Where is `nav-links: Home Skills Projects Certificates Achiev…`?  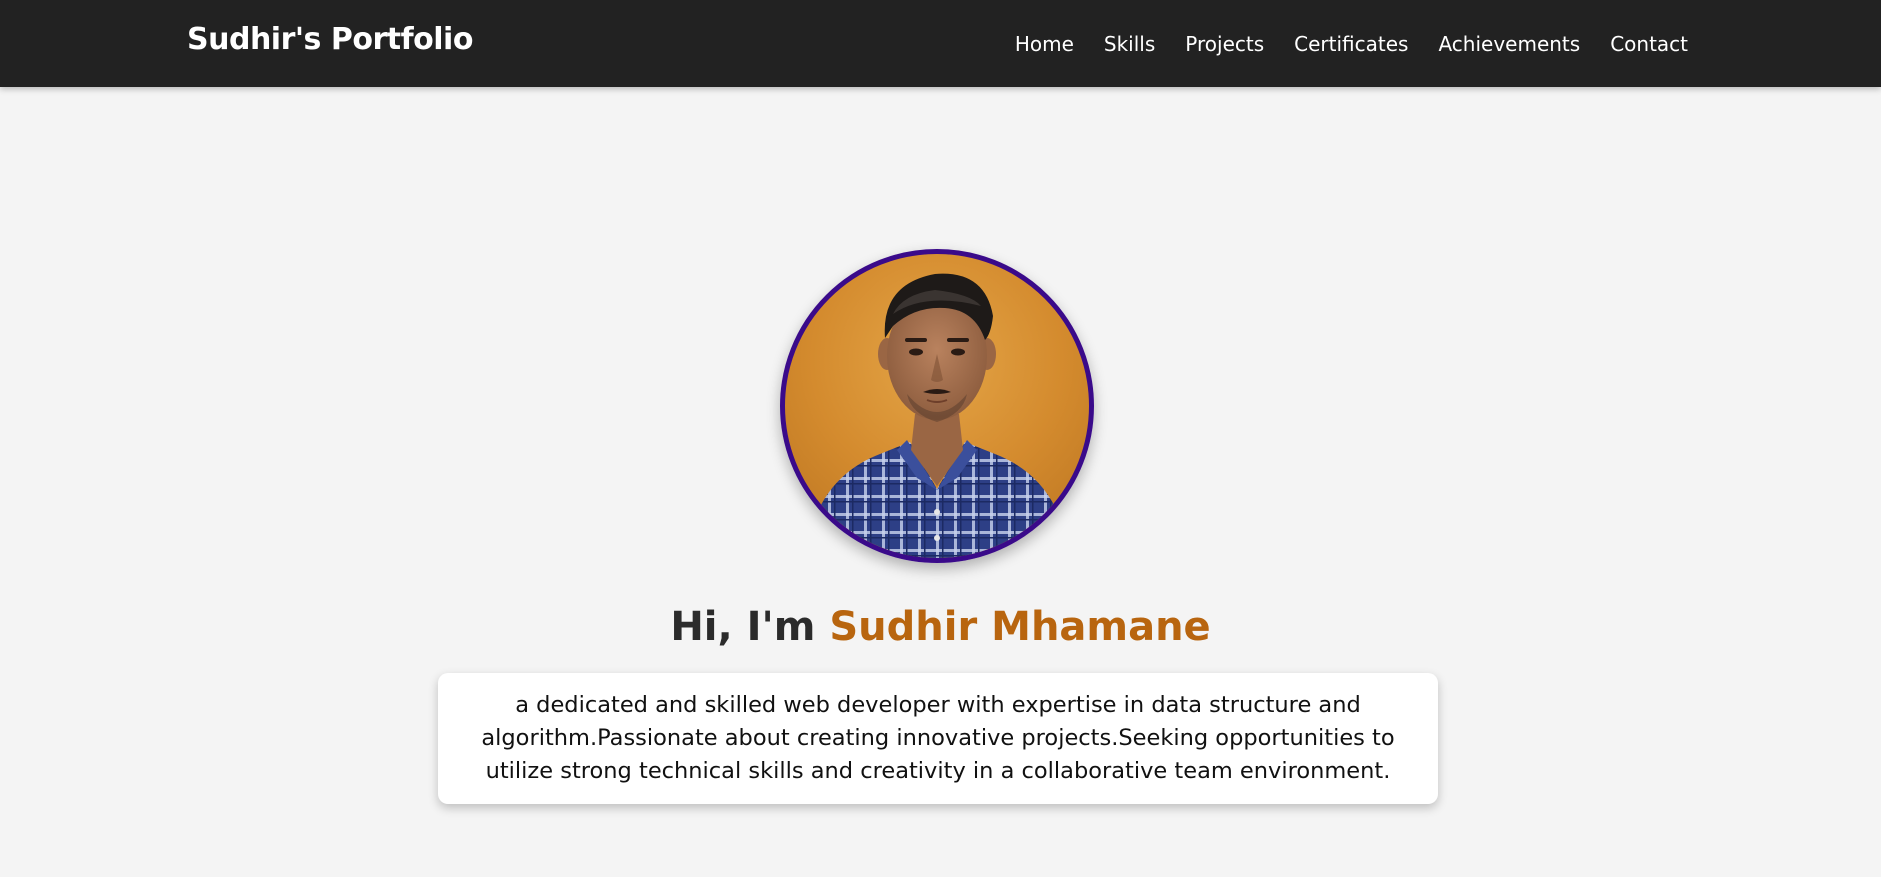
nav-links: Home Skills Projects Certificates Achiev… is located at coordinates (1351, 43).